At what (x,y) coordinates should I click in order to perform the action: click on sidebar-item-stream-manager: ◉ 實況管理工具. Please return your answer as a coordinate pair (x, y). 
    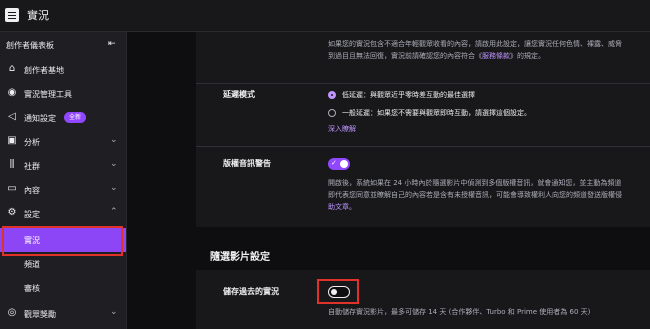
    Looking at the image, I should click on (63, 94).